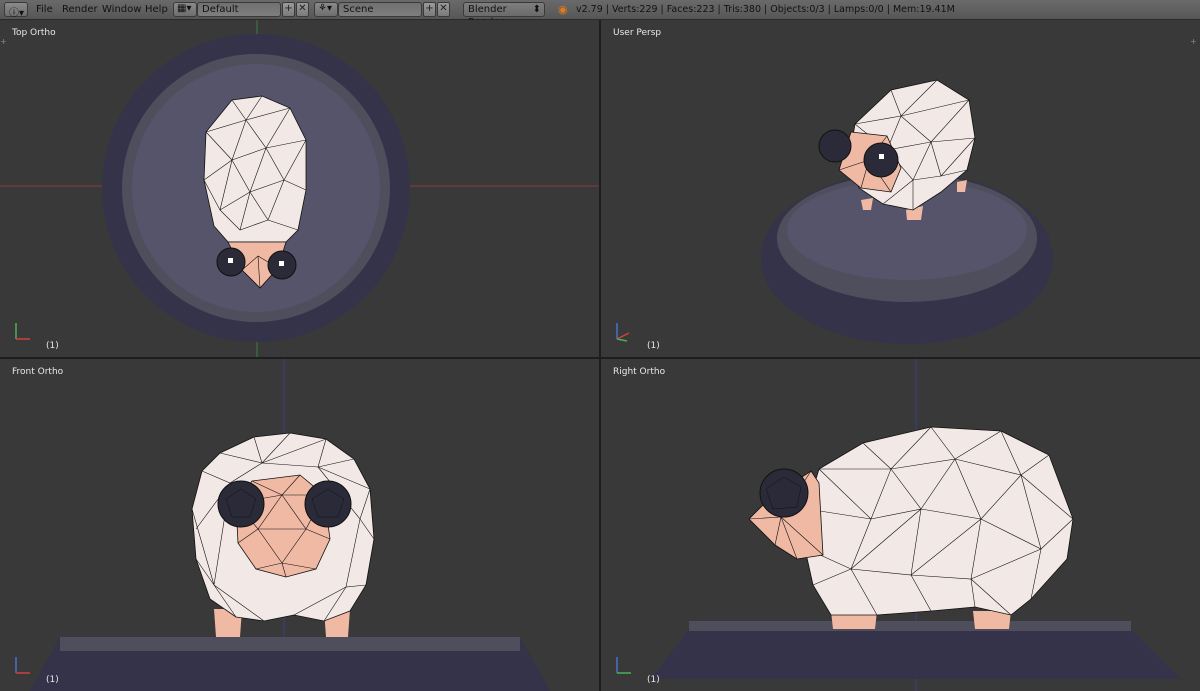 Image resolution: width=1200 pixels, height=691 pixels. I want to click on menu-help: Help, so click(156, 9).